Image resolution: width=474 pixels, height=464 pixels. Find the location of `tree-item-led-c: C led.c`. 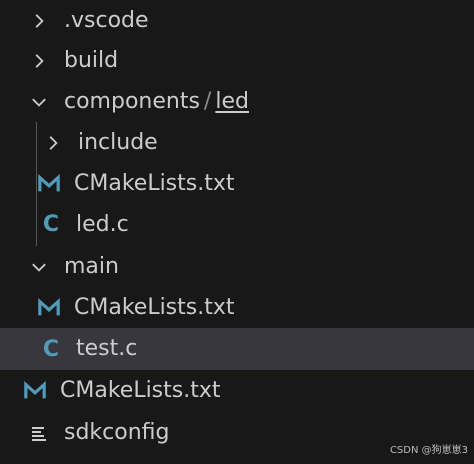

tree-item-led-c: C led.c is located at coordinates (237, 224).